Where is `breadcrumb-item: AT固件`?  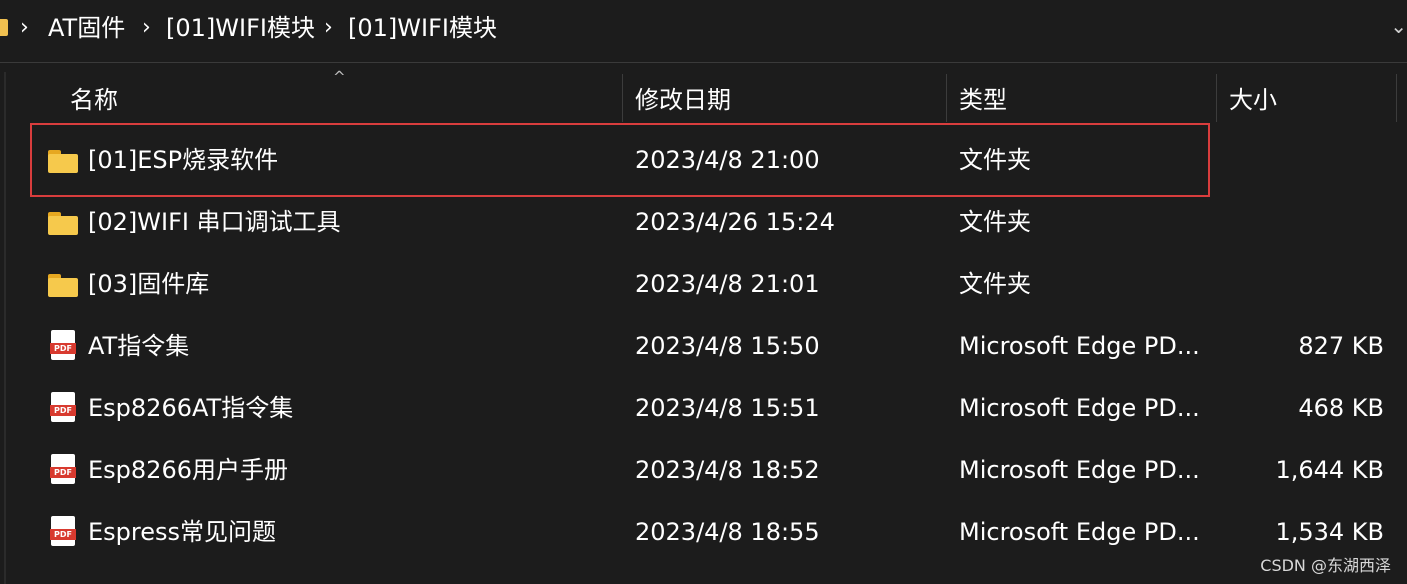 breadcrumb-item: AT固件 is located at coordinates (86, 28).